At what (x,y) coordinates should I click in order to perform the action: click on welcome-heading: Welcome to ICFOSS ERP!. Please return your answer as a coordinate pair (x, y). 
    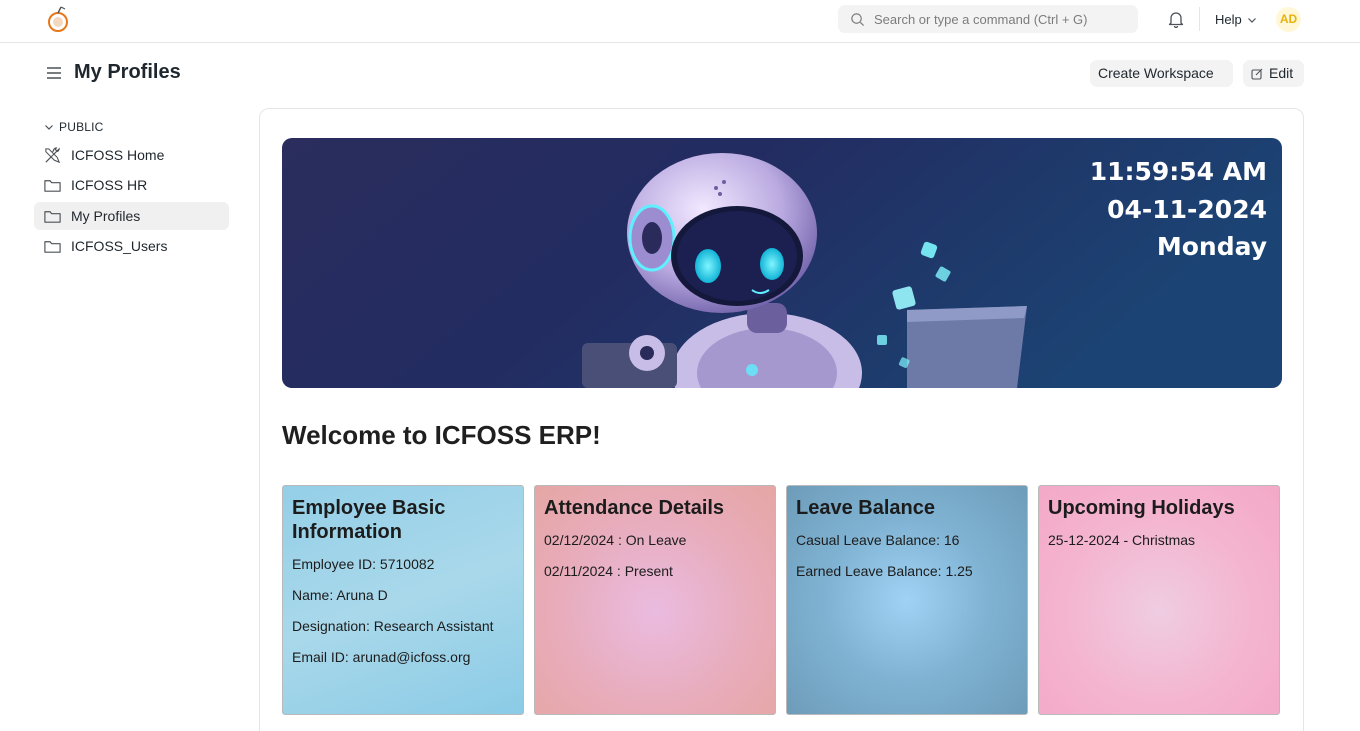
    Looking at the image, I should click on (441, 435).